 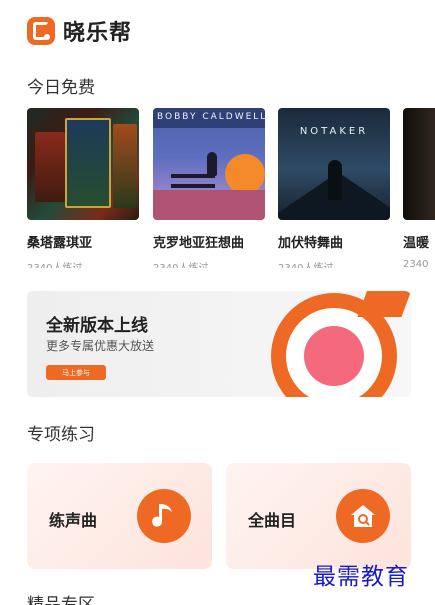 What do you see at coordinates (76, 372) in the screenshot?
I see `join-now-button: 马上参与` at bounding box center [76, 372].